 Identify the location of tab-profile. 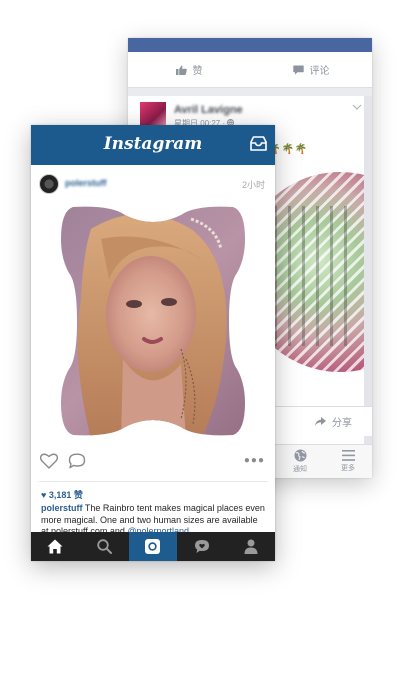
(250, 546).